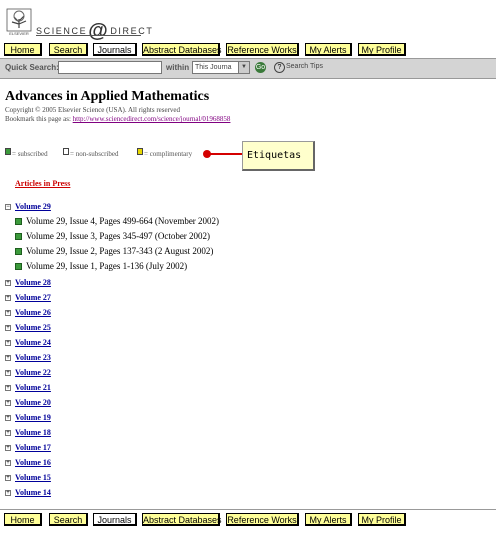  What do you see at coordinates (94, 154) in the screenshot?
I see `legend-non-subscribed: = non-subscribed` at bounding box center [94, 154].